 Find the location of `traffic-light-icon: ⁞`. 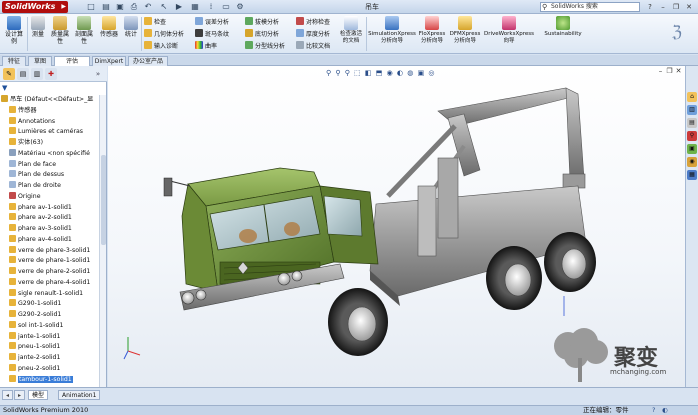

traffic-light-icon: ⁞ is located at coordinates (211, 7).